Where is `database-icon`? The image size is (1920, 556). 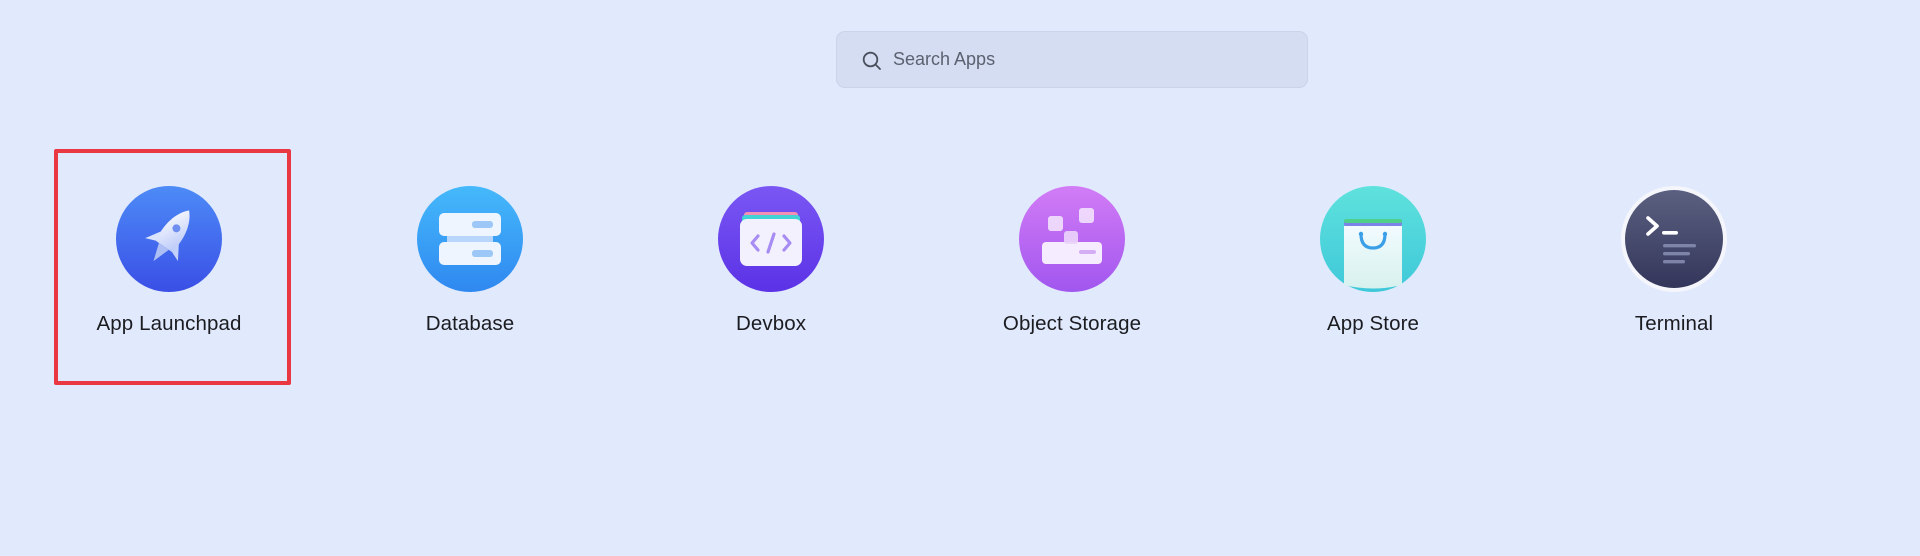 database-icon is located at coordinates (470, 239).